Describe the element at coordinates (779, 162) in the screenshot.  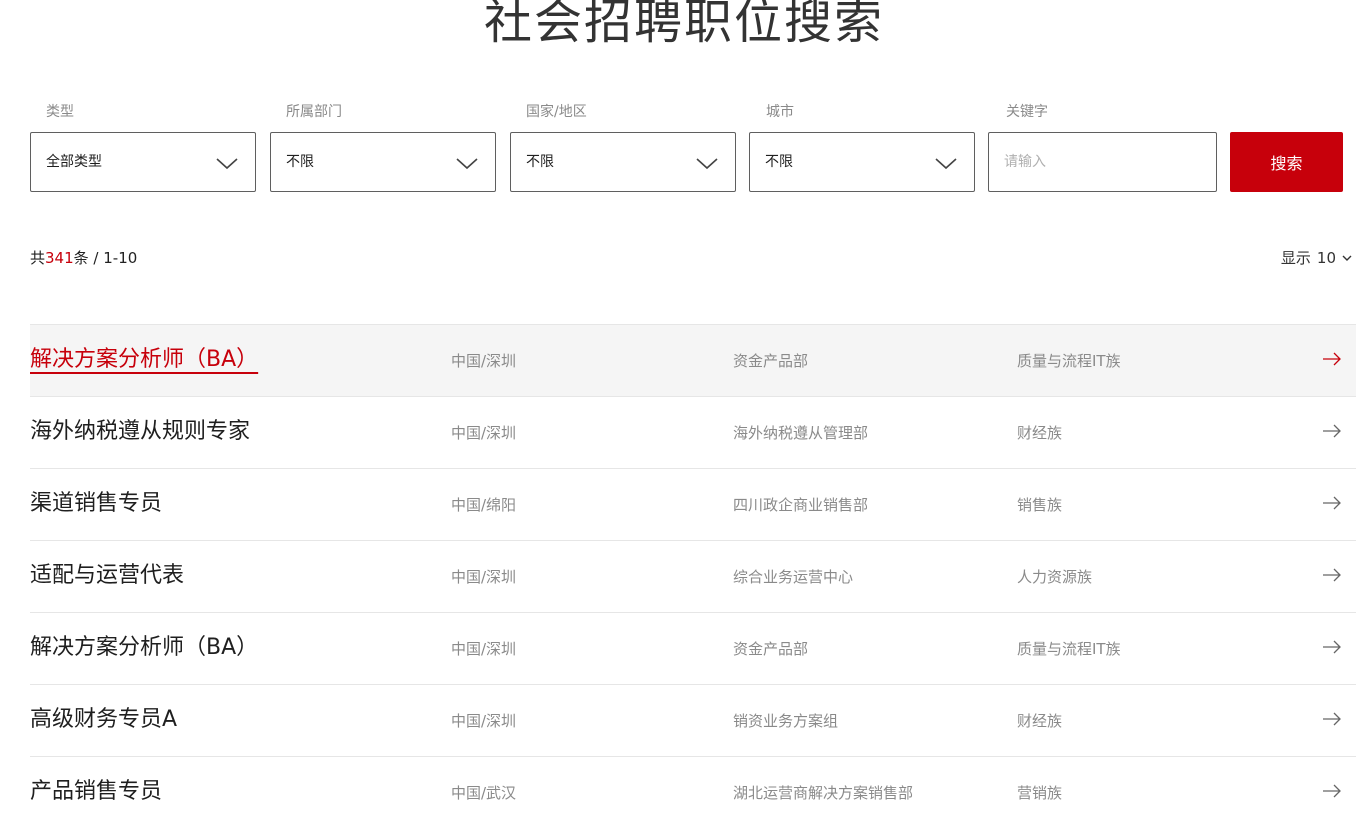
I see `city-select-value: 不限` at that location.